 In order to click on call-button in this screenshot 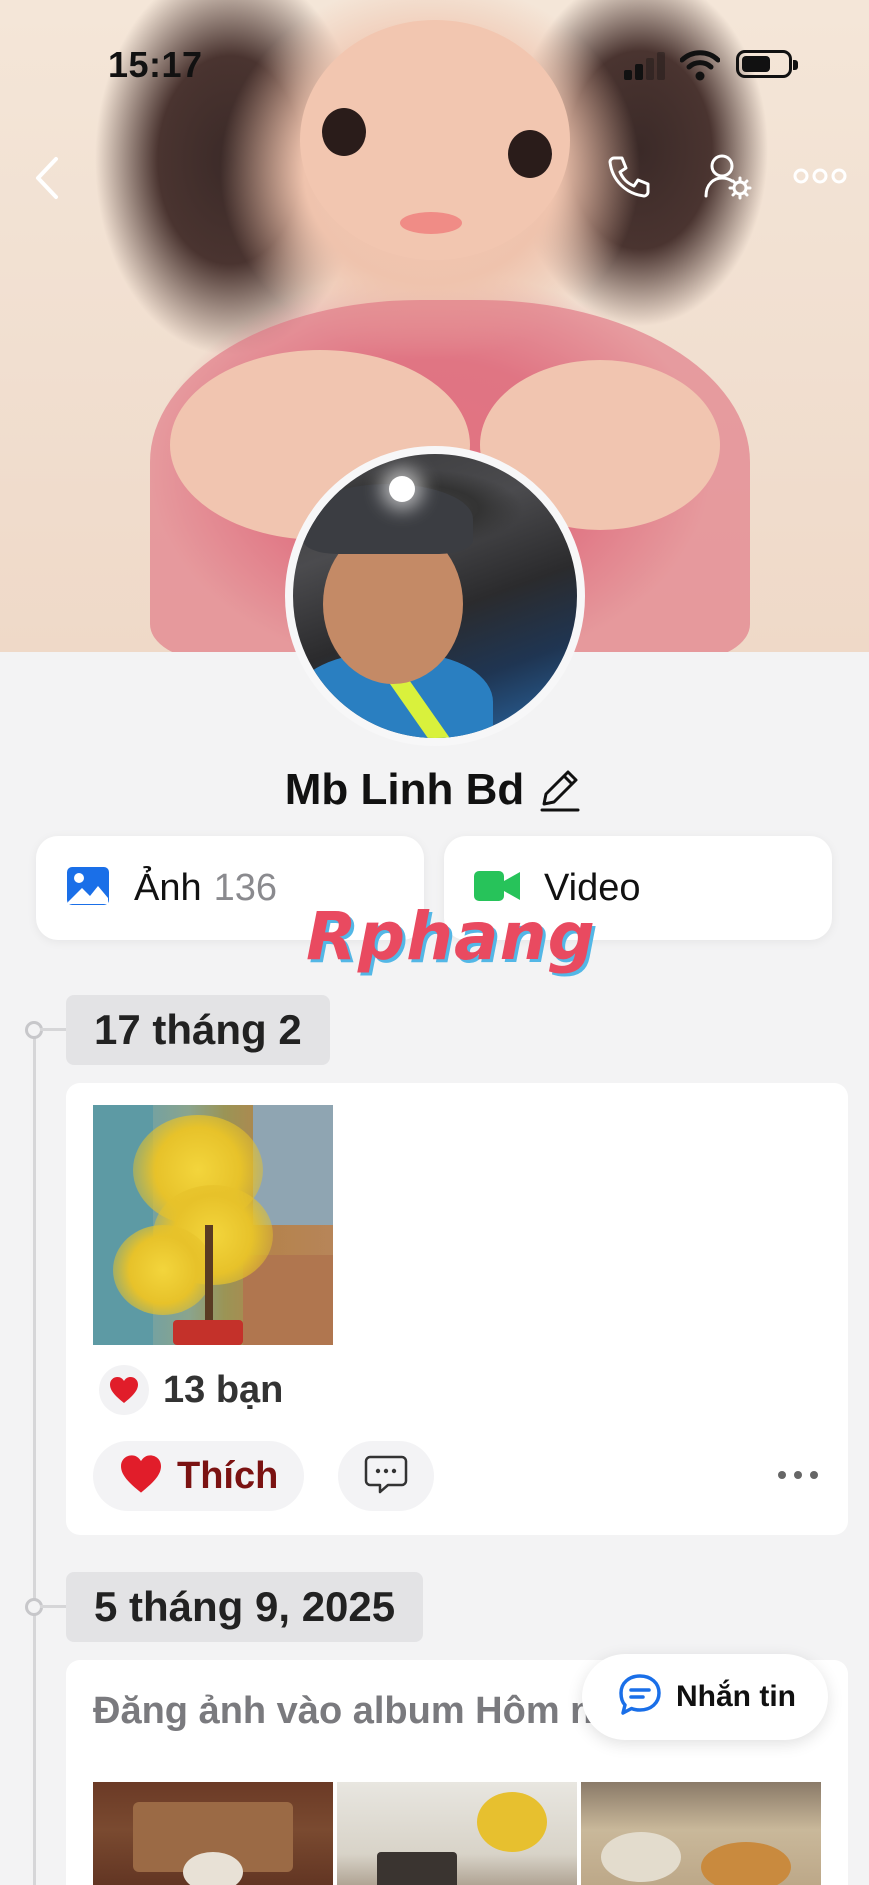, I will do `click(628, 178)`.